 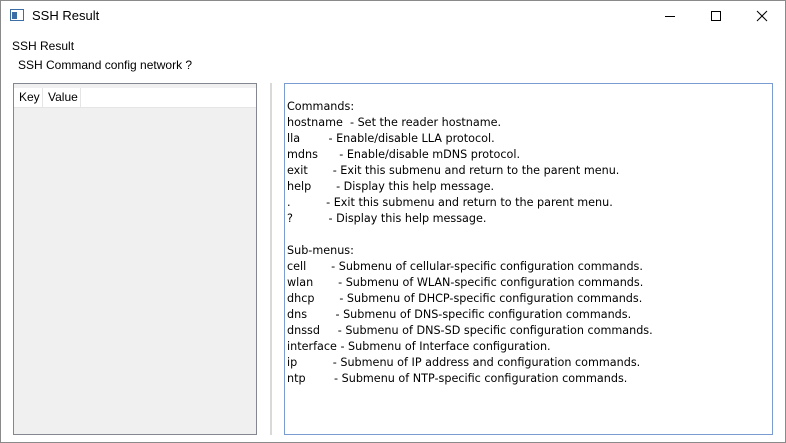 I want to click on window-title: SSH Result, so click(x=66, y=15).